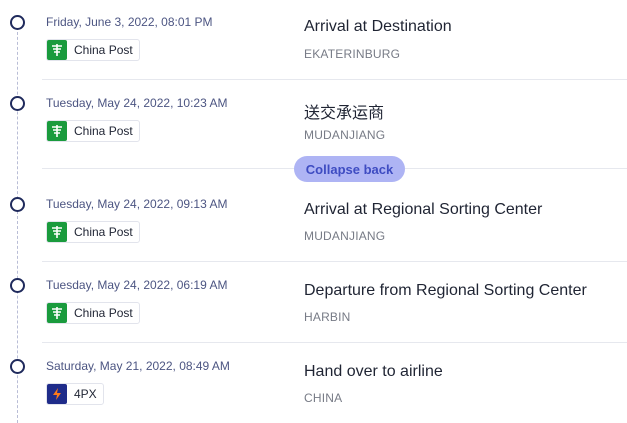 Image resolution: width=627 pixels, height=423 pixels. Describe the element at coordinates (349, 169) in the screenshot. I see `collapse-back-button: Collapse back` at that location.